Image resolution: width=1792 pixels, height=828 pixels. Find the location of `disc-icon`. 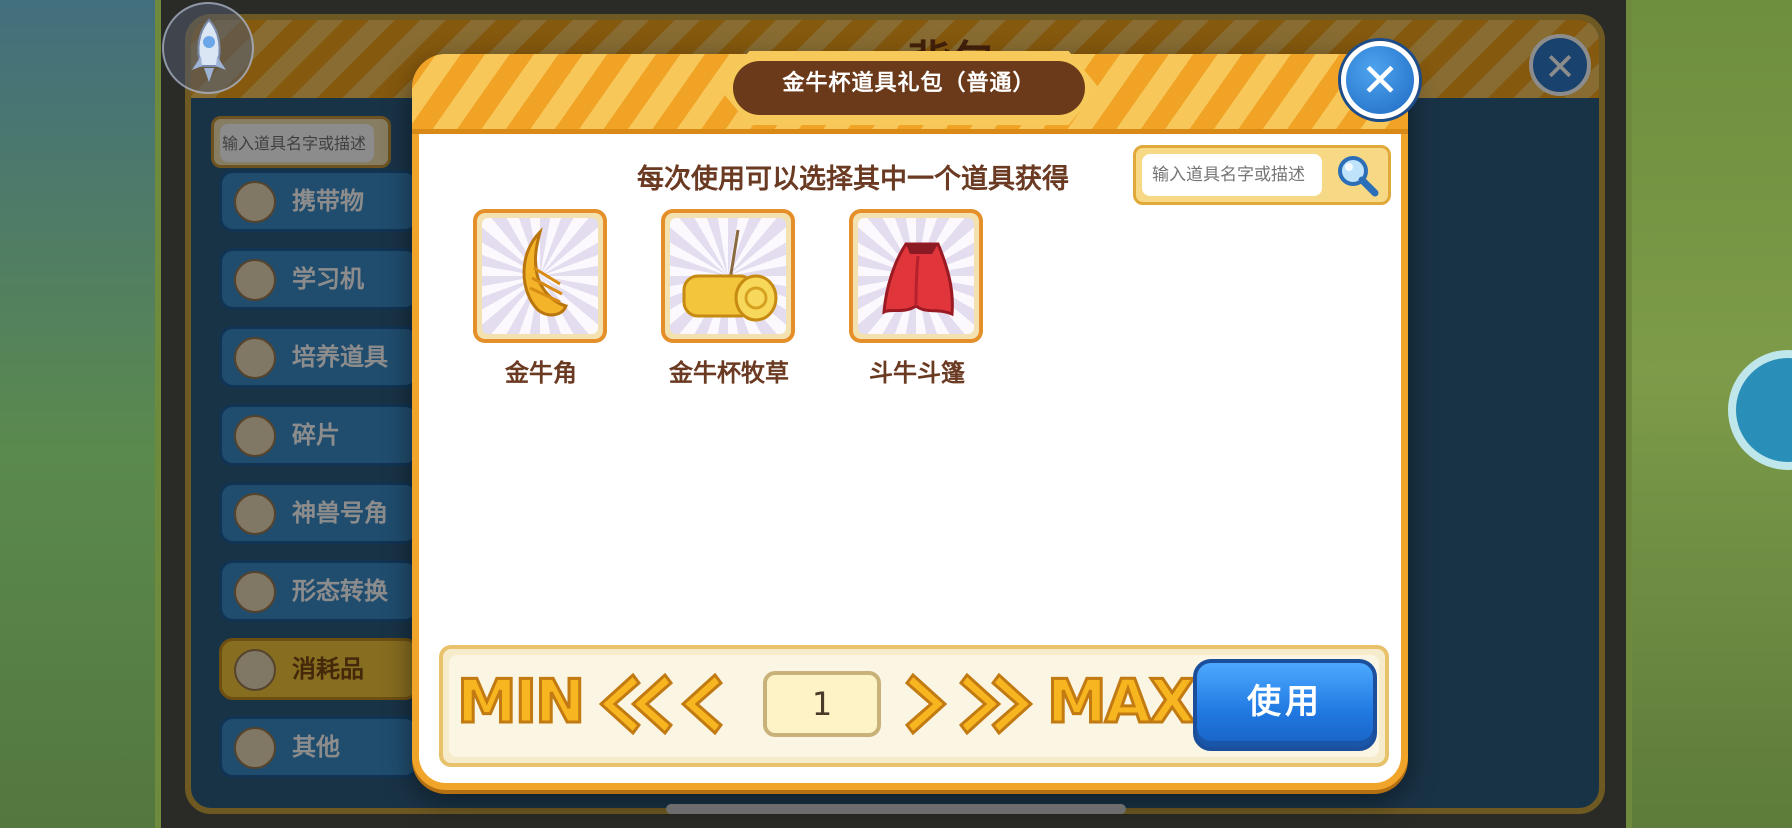

disc-icon is located at coordinates (255, 280).